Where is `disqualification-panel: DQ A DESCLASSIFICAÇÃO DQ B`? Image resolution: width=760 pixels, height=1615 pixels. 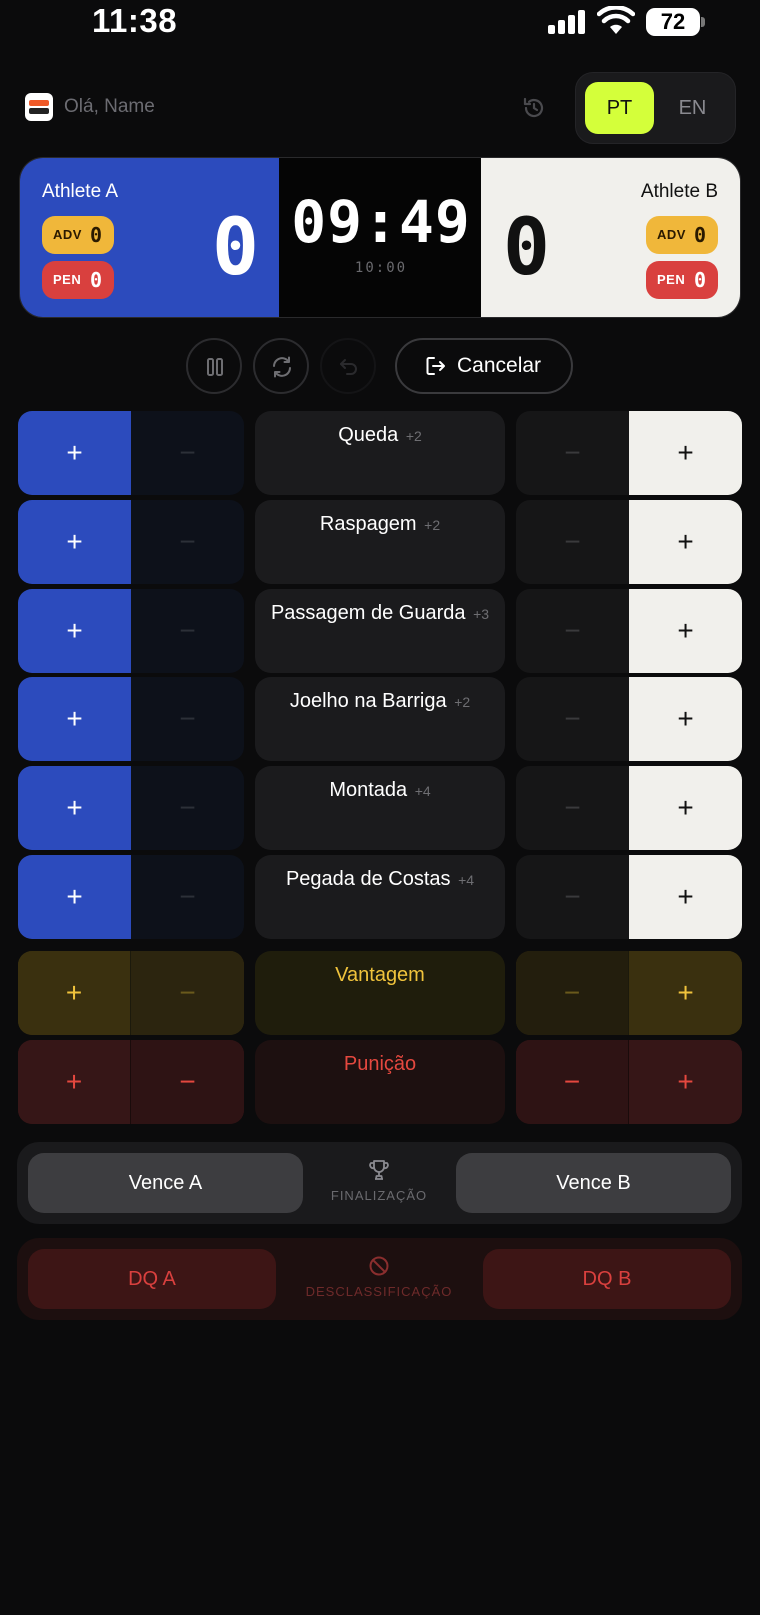 disqualification-panel: DQ A DESCLASSIFICAÇÃO DQ B is located at coordinates (379, 1279).